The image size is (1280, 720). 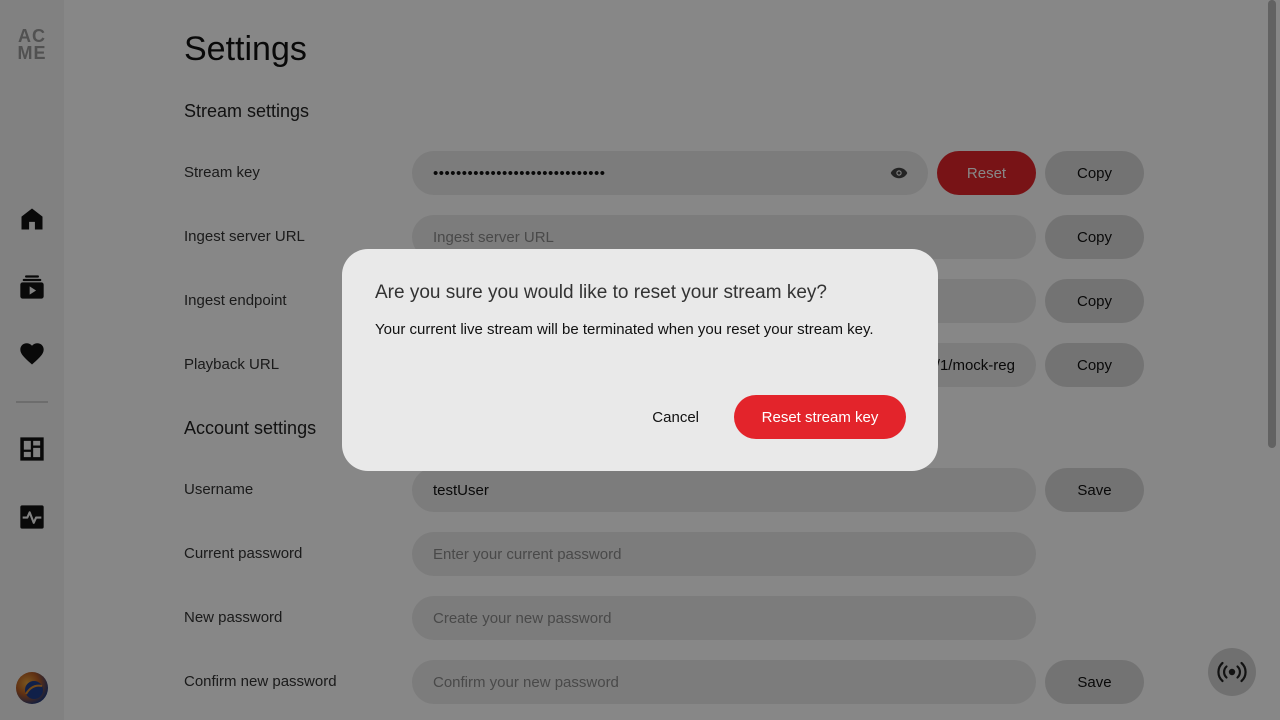 I want to click on dialog-actions: Cancel Reset stream key, so click(x=779, y=417).